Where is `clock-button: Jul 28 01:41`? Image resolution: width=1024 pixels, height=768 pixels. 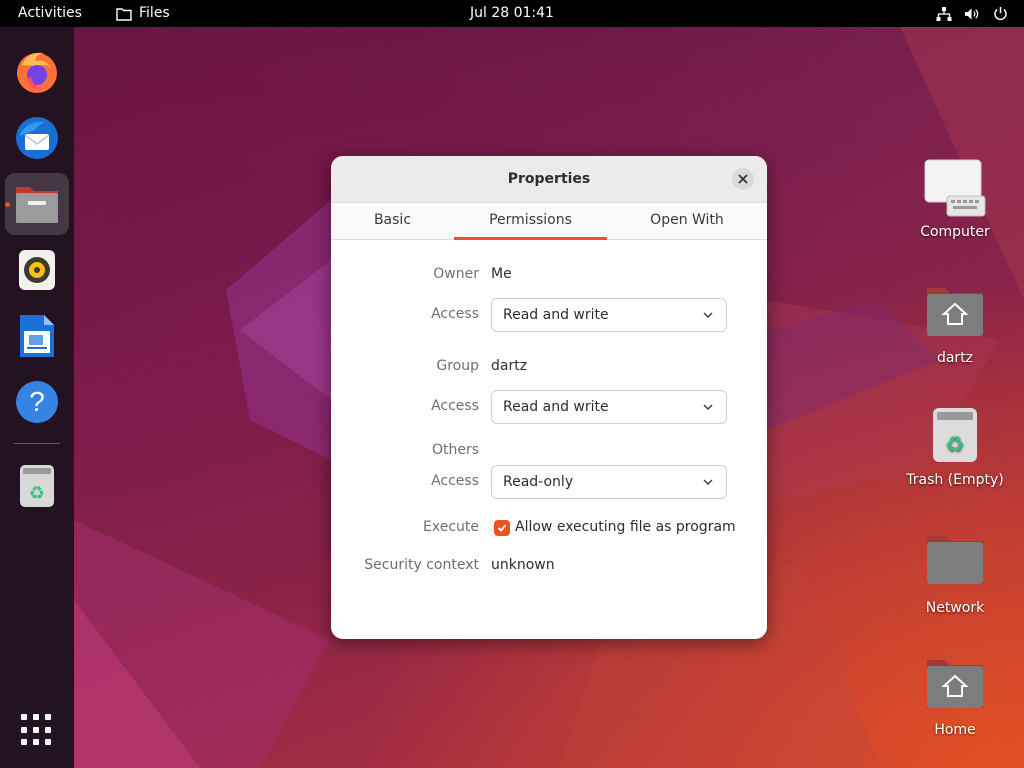
clock-button: Jul 28 01:41 is located at coordinates (512, 13).